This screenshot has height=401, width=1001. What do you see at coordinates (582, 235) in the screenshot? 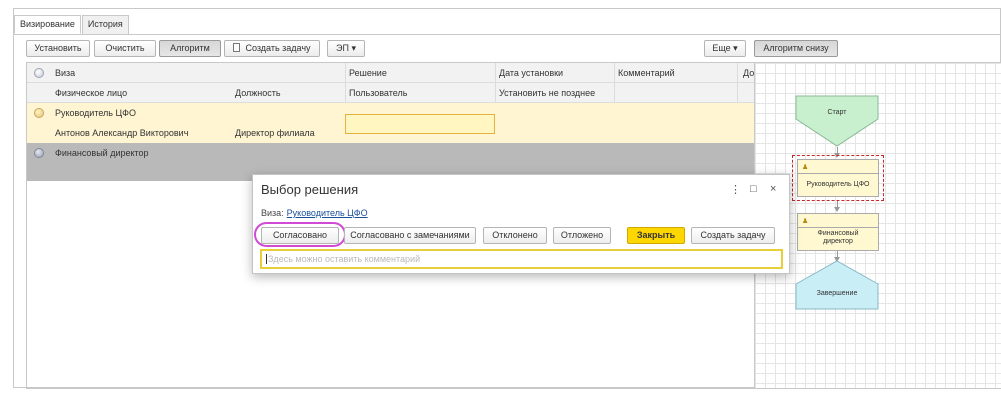
I see `postponed-button: Отложено` at bounding box center [582, 235].